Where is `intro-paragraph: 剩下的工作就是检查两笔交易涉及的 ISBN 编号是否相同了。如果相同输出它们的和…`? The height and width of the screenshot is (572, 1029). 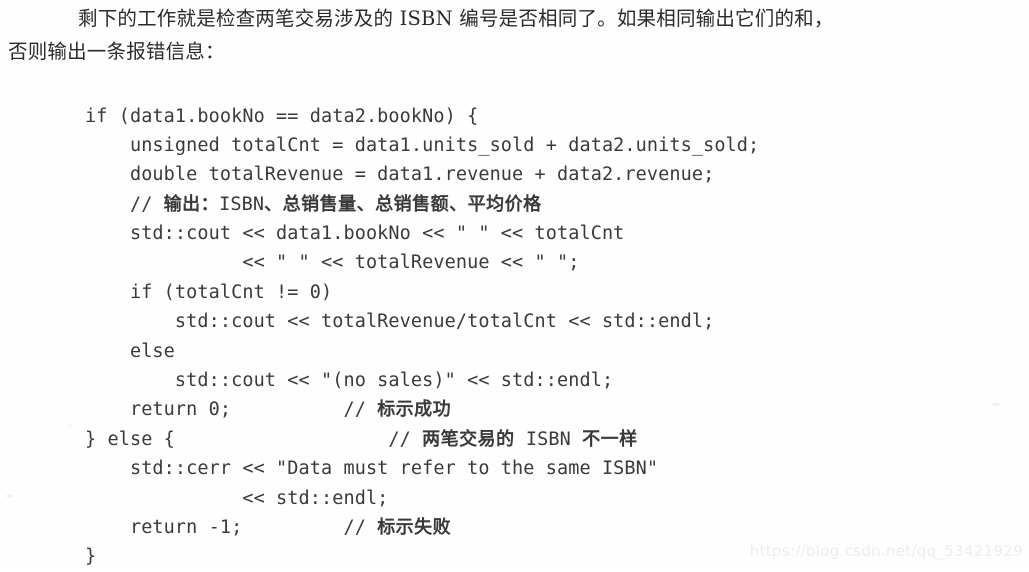
intro-paragraph: 剩下的工作就是检查两笔交易涉及的 ISBN 编号是否相同了。如果相同输出它们的和… is located at coordinates (515, 35).